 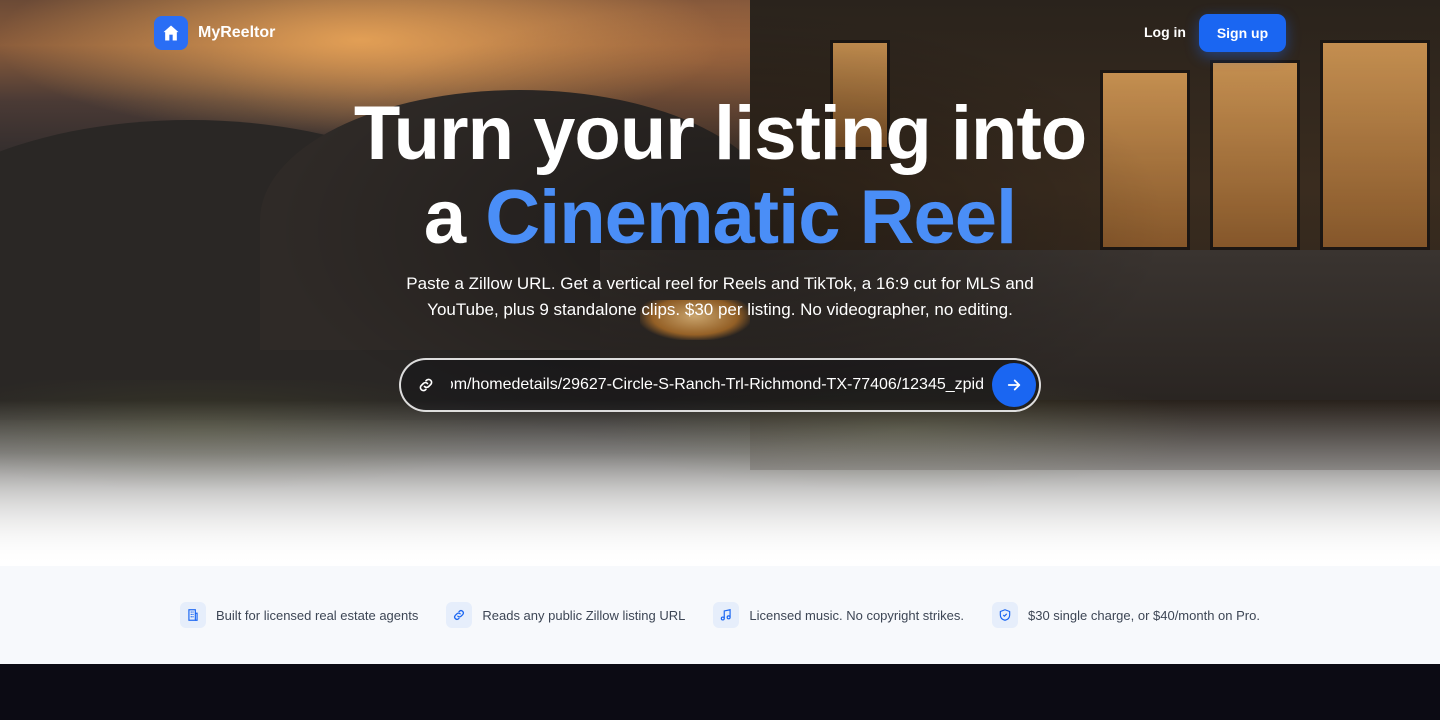 I want to click on feature-label: Reads any public Zillow listing URL, so click(x=584, y=615).